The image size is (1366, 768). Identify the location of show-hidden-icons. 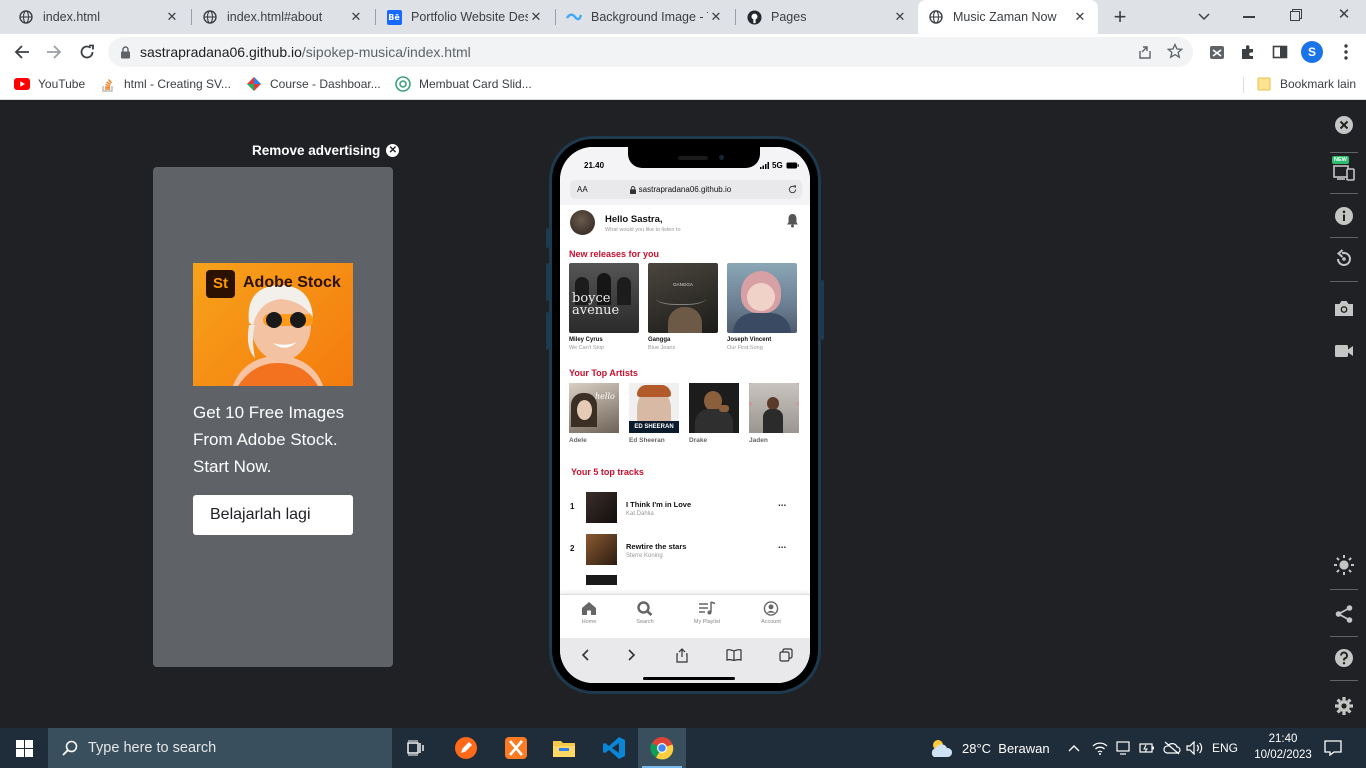
(1074, 748).